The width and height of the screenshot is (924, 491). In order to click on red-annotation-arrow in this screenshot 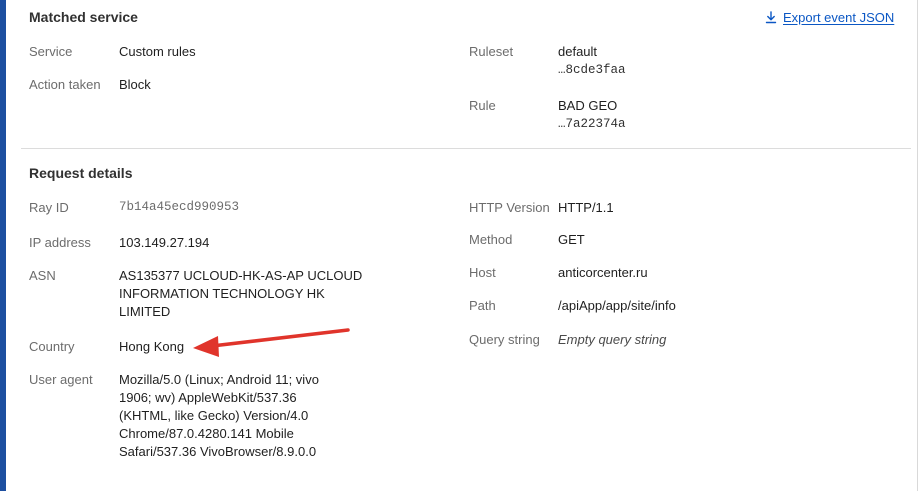, I will do `click(271, 342)`.